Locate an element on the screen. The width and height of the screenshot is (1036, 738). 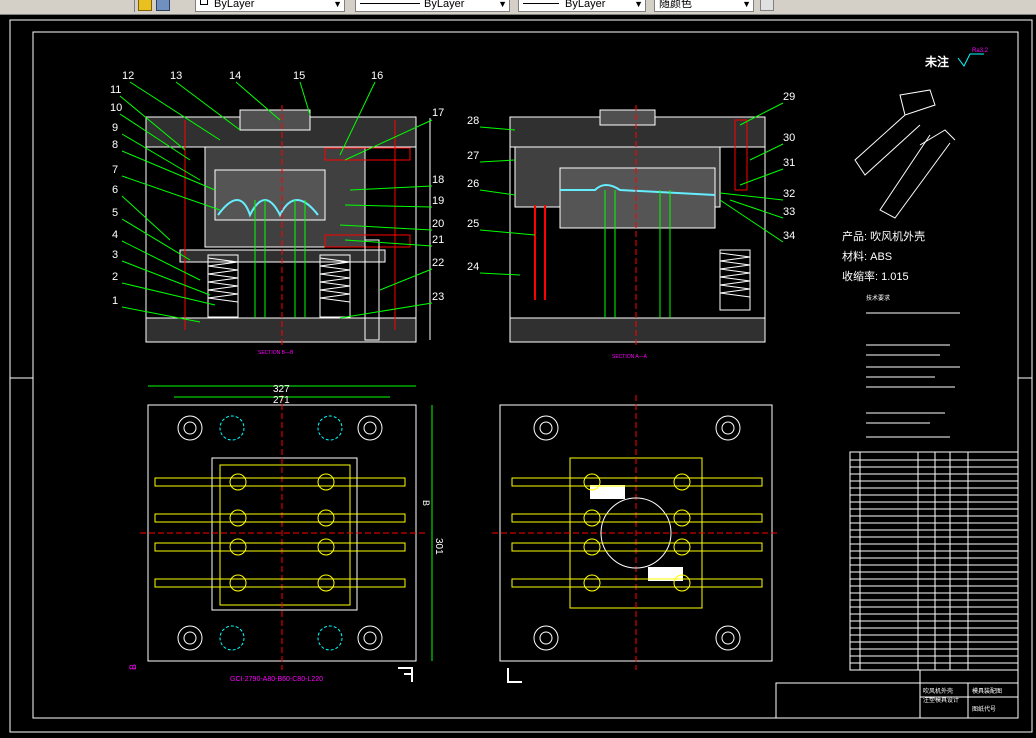
svg-text: 14 is located at coordinates (235, 76).